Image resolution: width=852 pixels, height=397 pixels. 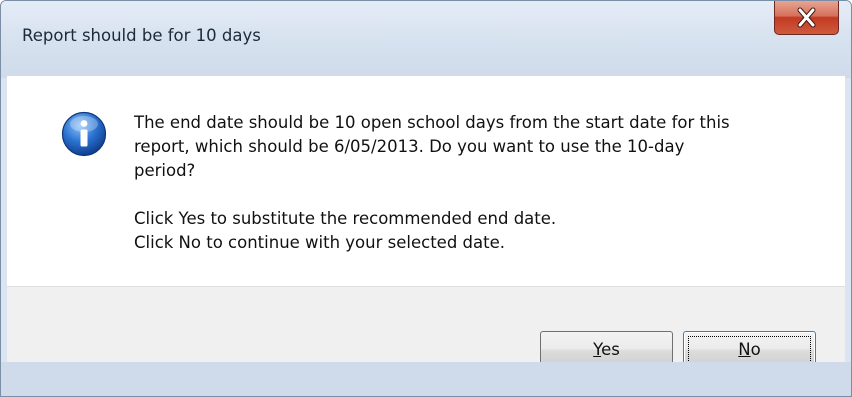 I want to click on no-button-label: No, so click(x=749, y=349).